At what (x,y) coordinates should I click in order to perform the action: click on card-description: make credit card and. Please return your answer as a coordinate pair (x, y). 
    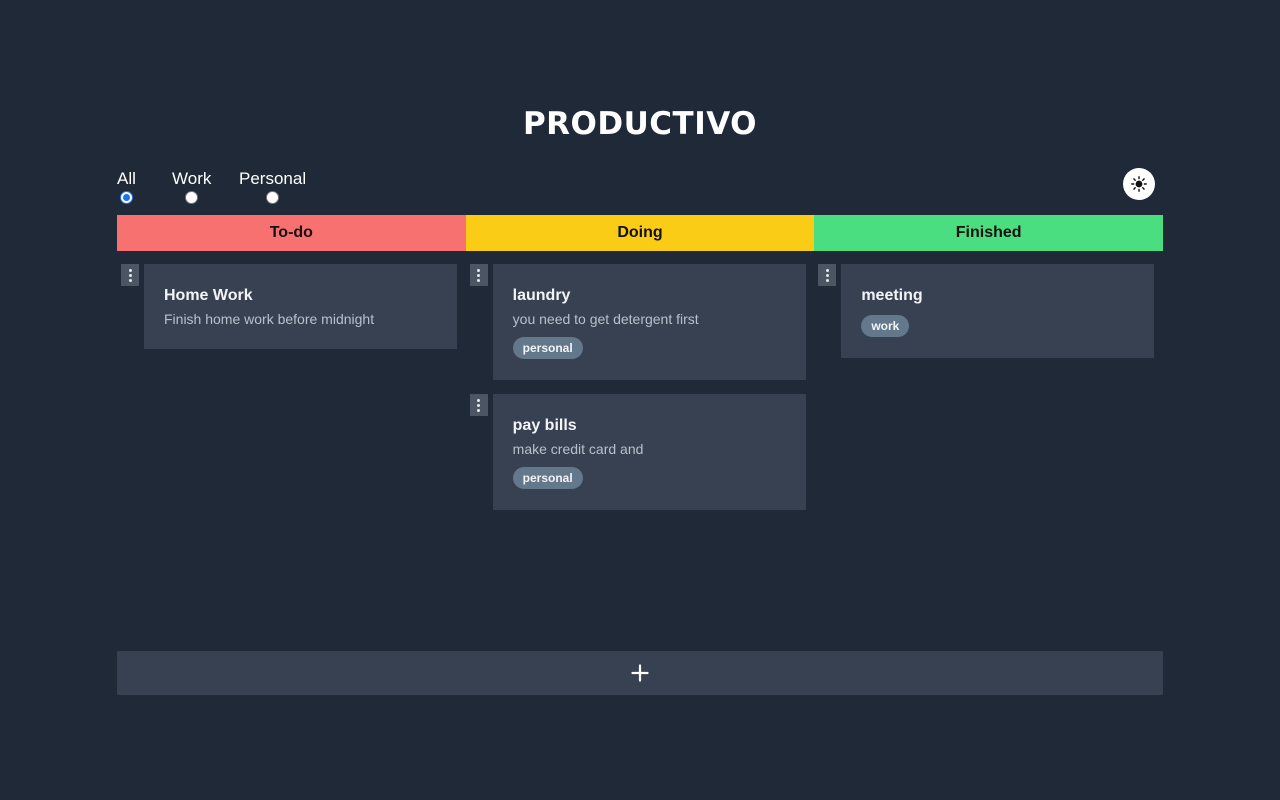
    Looking at the image, I should click on (578, 449).